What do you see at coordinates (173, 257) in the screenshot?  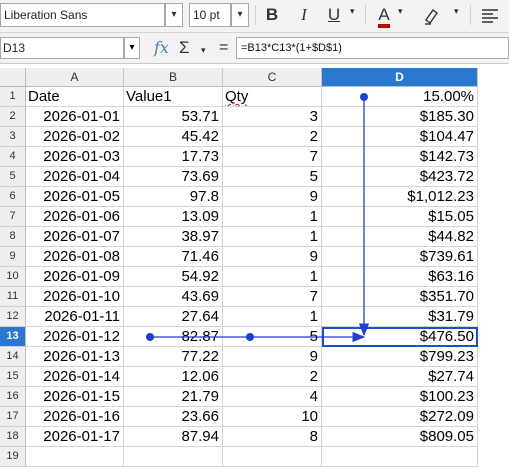 I see `cell-b9: 71.46` at bounding box center [173, 257].